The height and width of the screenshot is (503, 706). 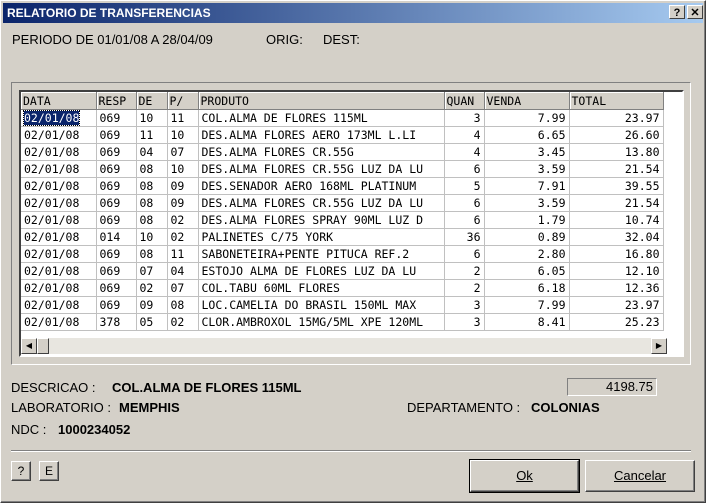 I want to click on table-cell: 014, so click(x=116, y=237).